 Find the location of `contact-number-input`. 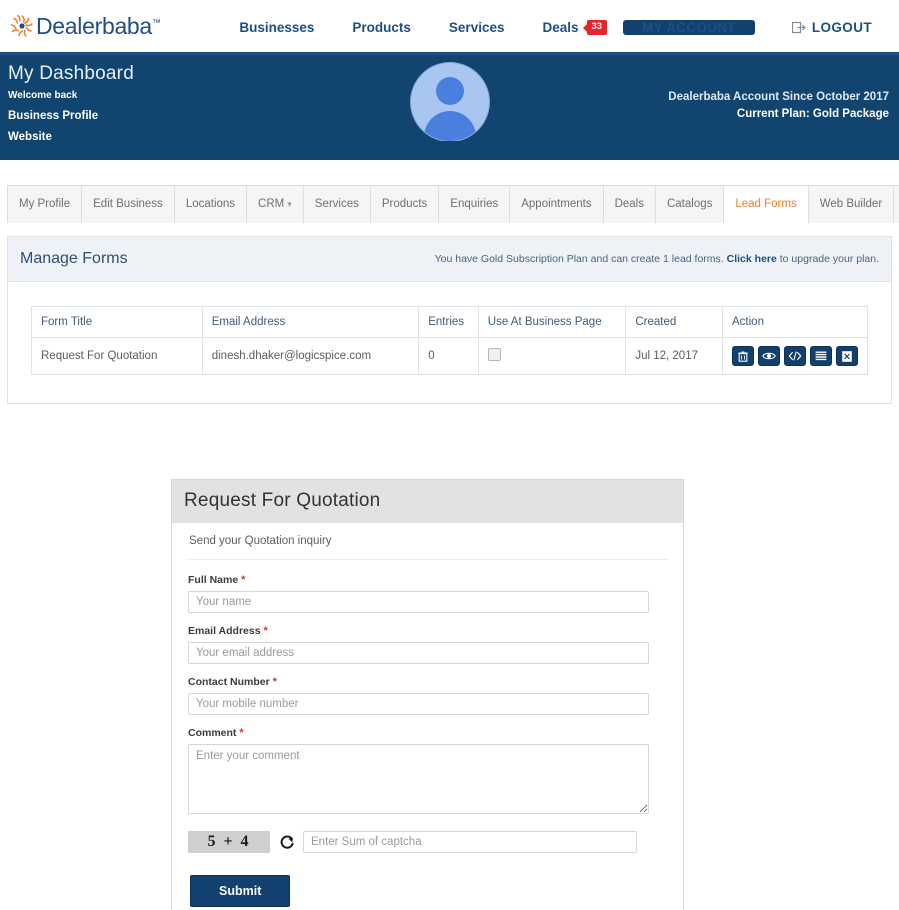

contact-number-input is located at coordinates (418, 704).